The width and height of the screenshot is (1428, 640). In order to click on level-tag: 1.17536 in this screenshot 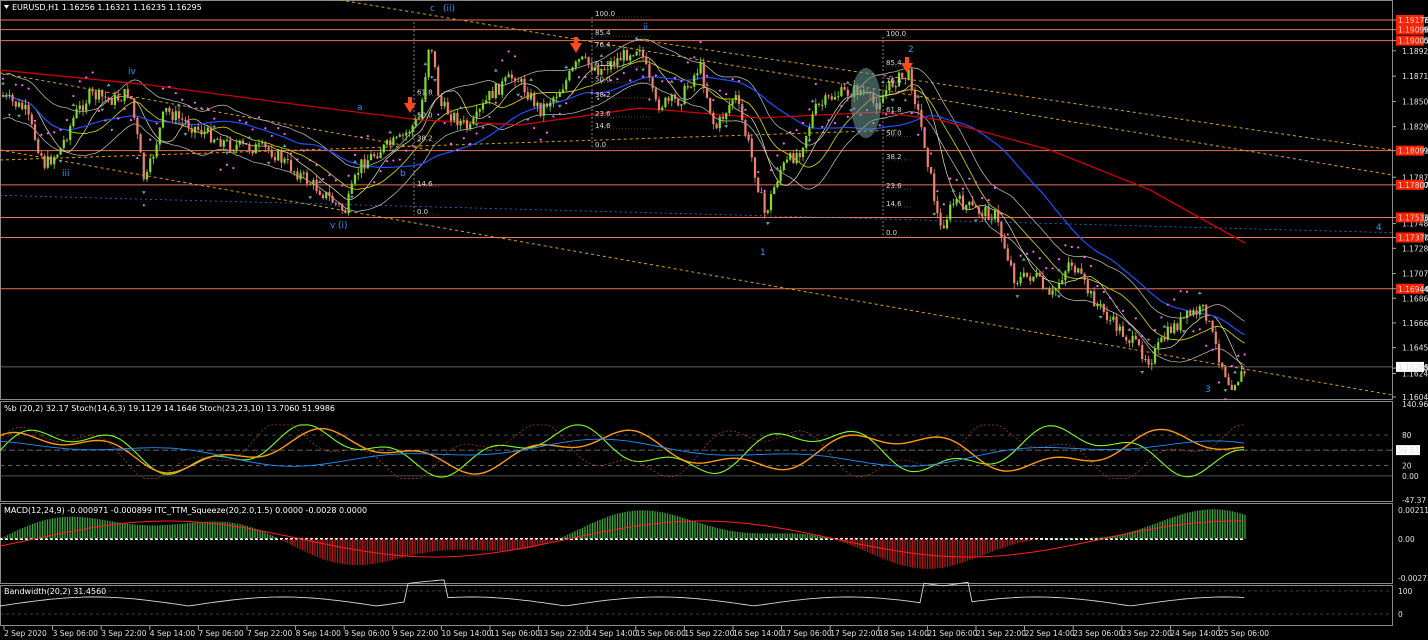, I will do `click(1413, 217)`.